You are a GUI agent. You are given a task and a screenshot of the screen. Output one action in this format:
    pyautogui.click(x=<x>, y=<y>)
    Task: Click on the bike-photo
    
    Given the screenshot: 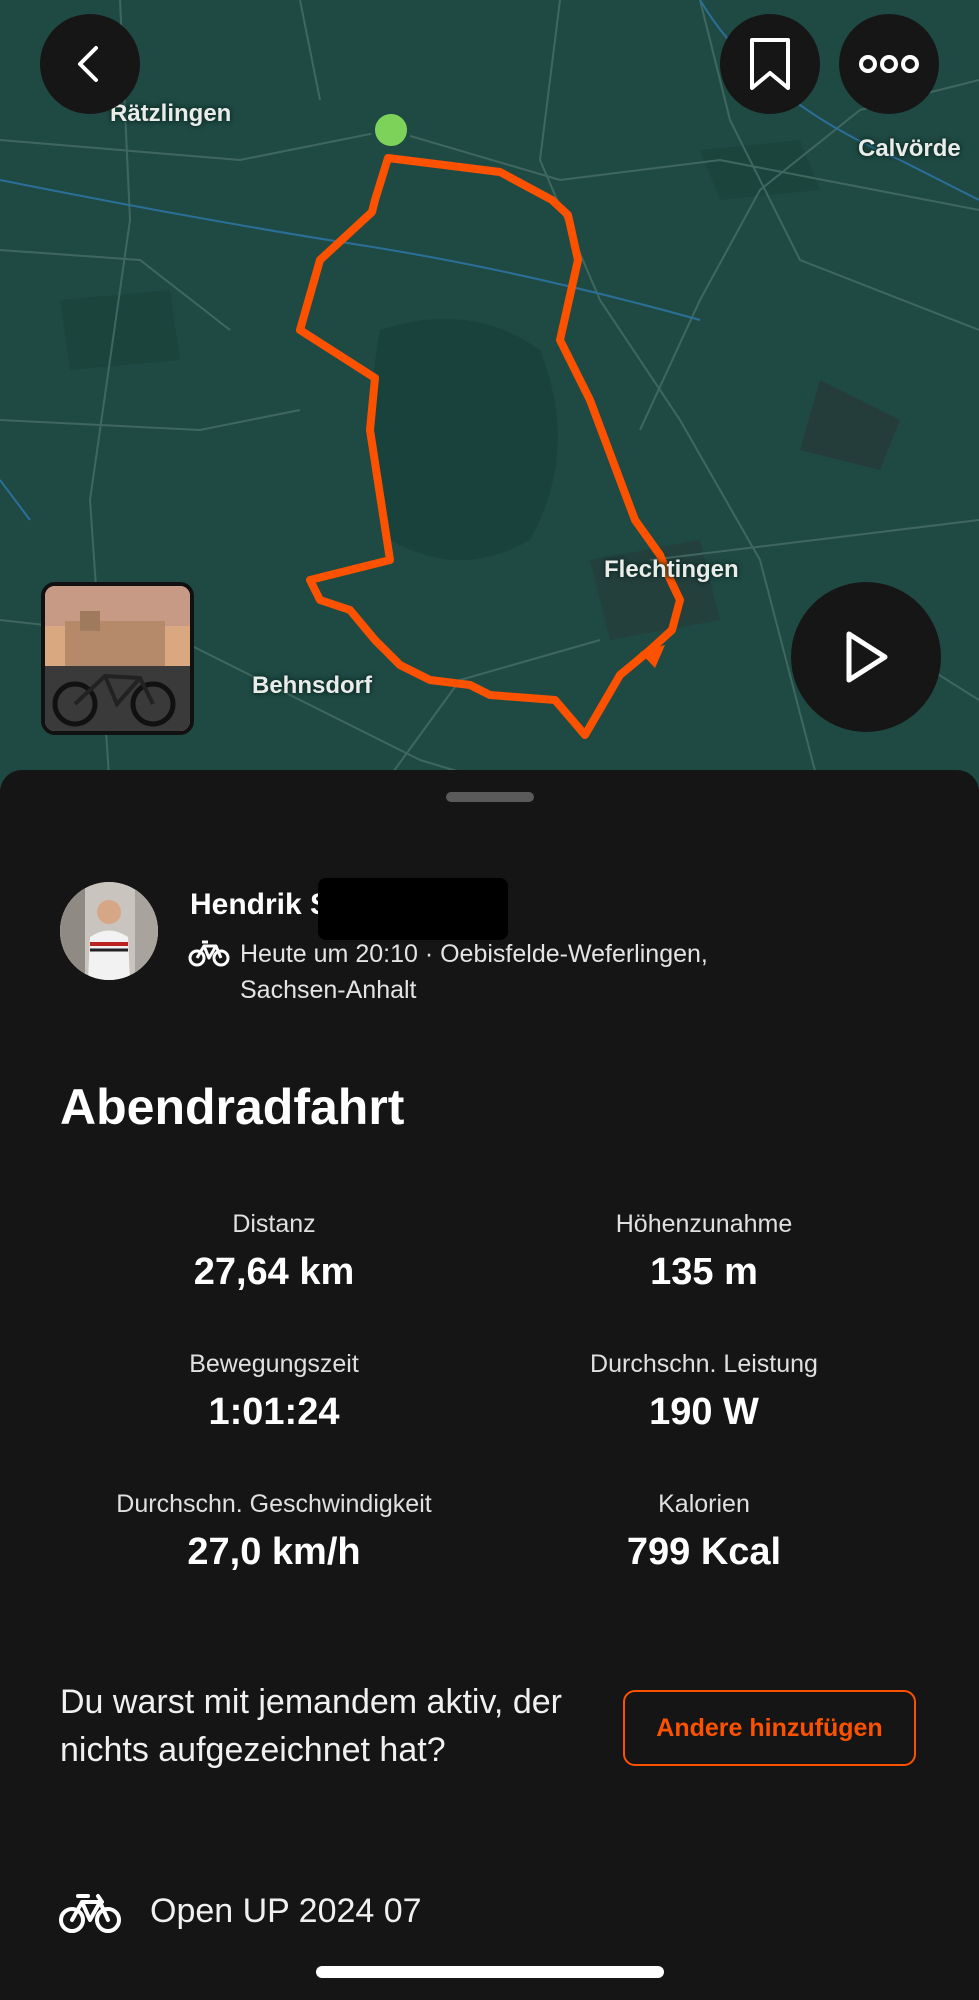 What is the action you would take?
    pyautogui.click(x=117, y=658)
    